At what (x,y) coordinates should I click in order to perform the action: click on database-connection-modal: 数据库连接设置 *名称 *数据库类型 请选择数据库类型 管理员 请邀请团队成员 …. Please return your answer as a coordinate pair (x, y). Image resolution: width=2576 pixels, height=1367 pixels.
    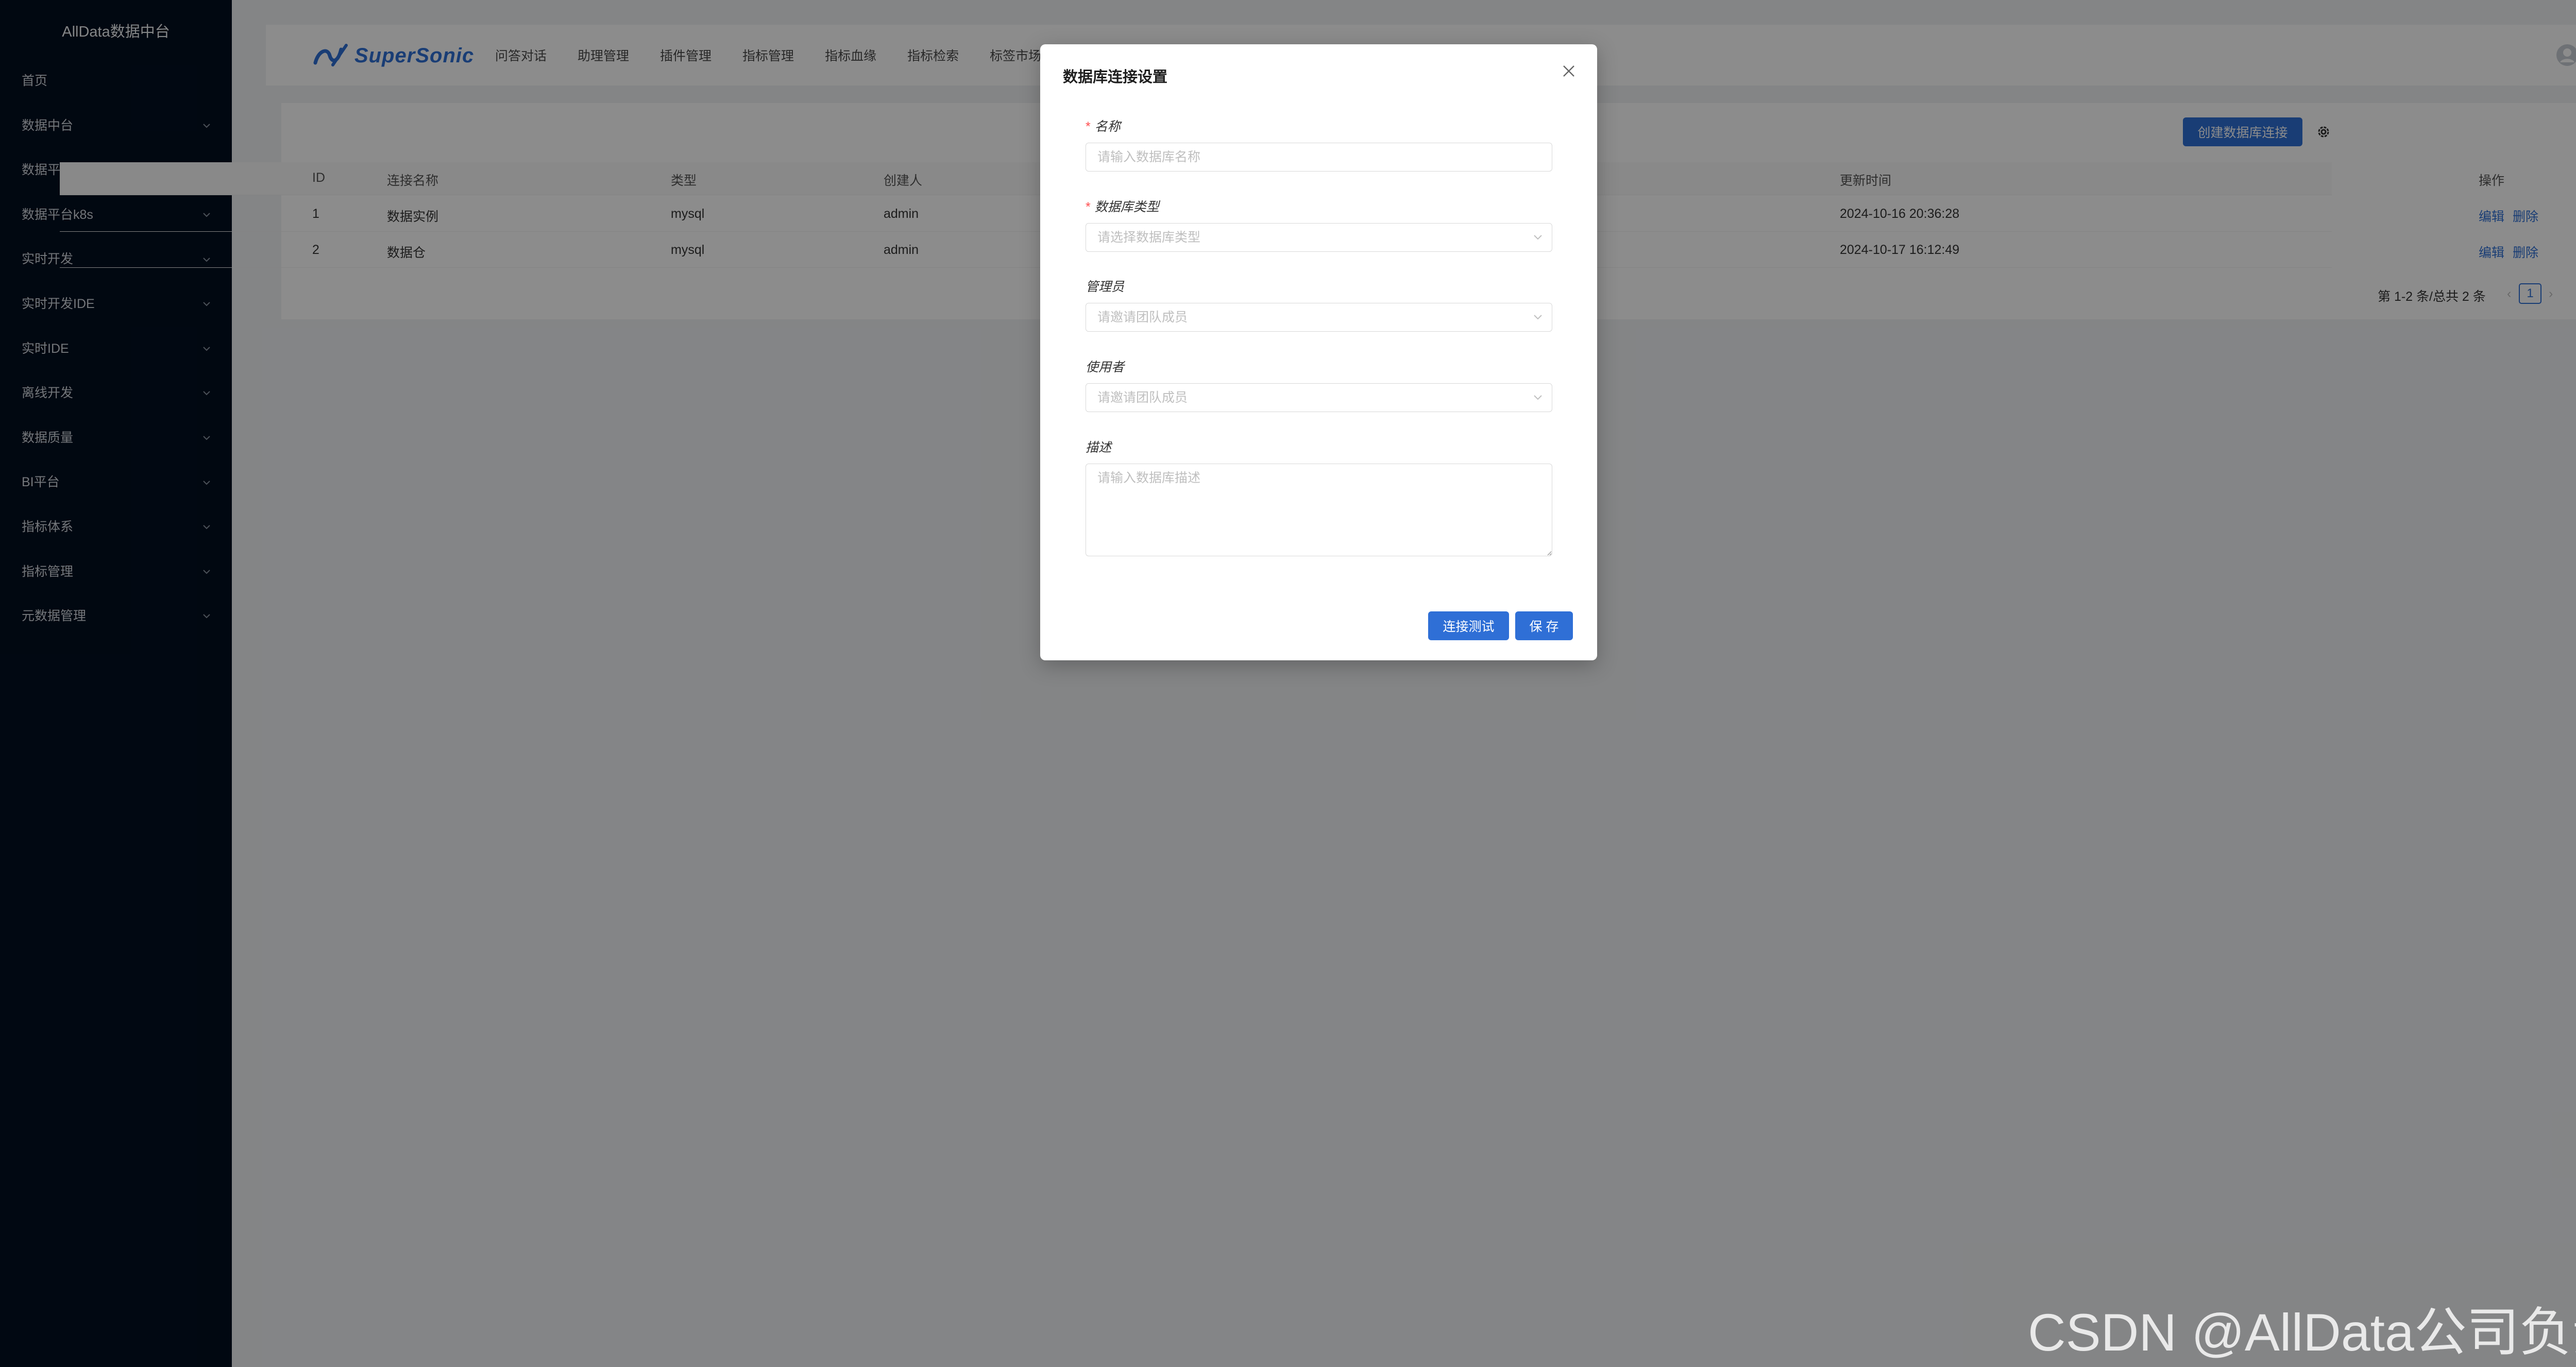
    Looking at the image, I should click on (1318, 352).